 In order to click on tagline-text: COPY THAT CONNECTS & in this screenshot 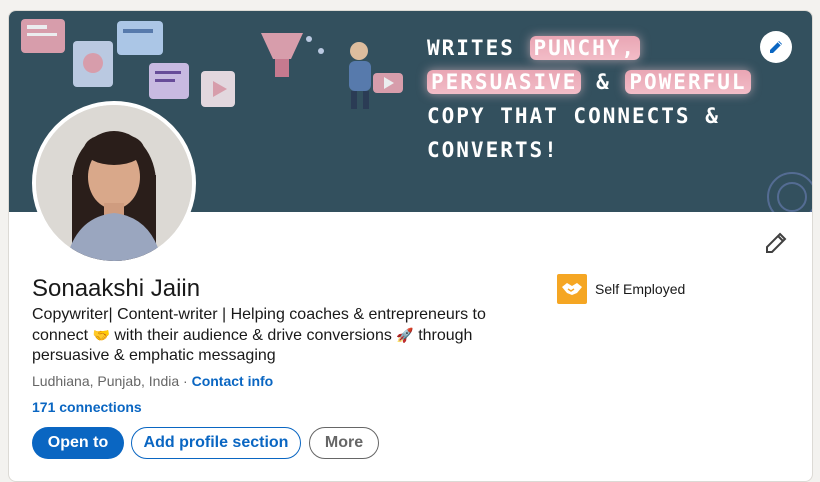, I will do `click(573, 116)`.